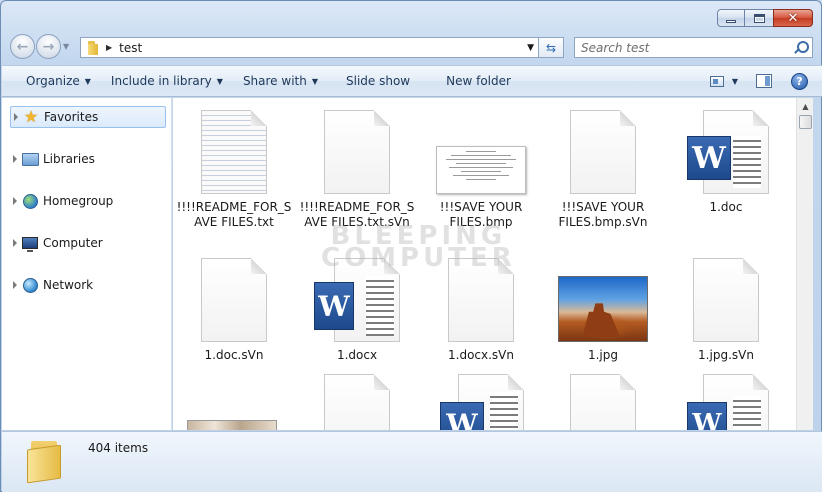 The height and width of the screenshot is (492, 822). What do you see at coordinates (603, 300) in the screenshot?
I see `photo-thumbnail-icon` at bounding box center [603, 300].